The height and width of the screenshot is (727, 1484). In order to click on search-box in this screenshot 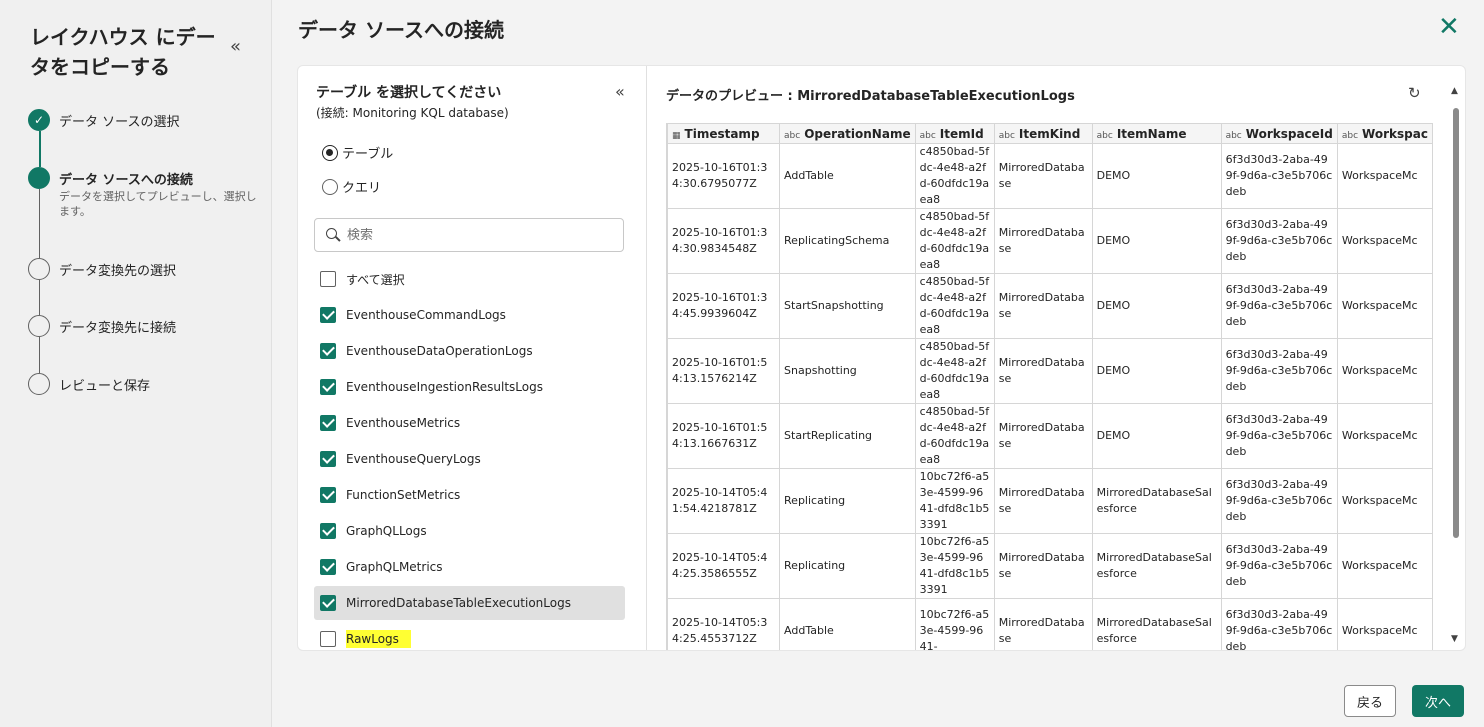, I will do `click(469, 235)`.